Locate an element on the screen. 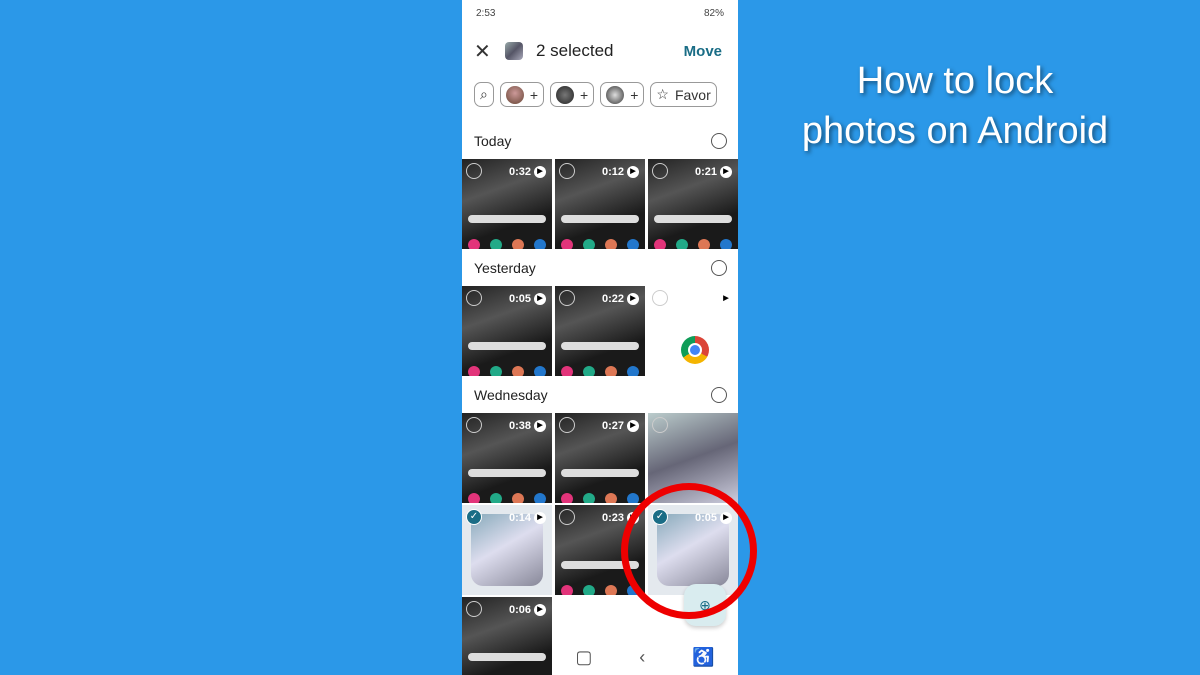 Image resolution: width=1200 pixels, height=675 pixels. status-time: 2:53 is located at coordinates (486, 13).